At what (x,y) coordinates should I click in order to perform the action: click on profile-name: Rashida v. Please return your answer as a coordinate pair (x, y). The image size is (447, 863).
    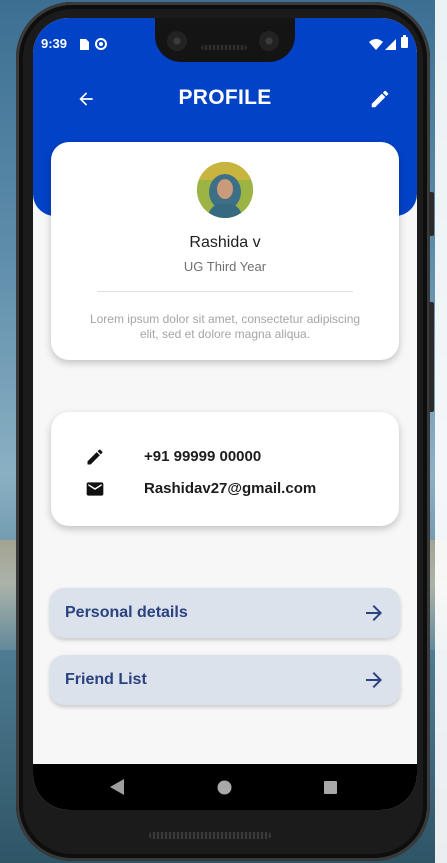
    Looking at the image, I should click on (225, 242).